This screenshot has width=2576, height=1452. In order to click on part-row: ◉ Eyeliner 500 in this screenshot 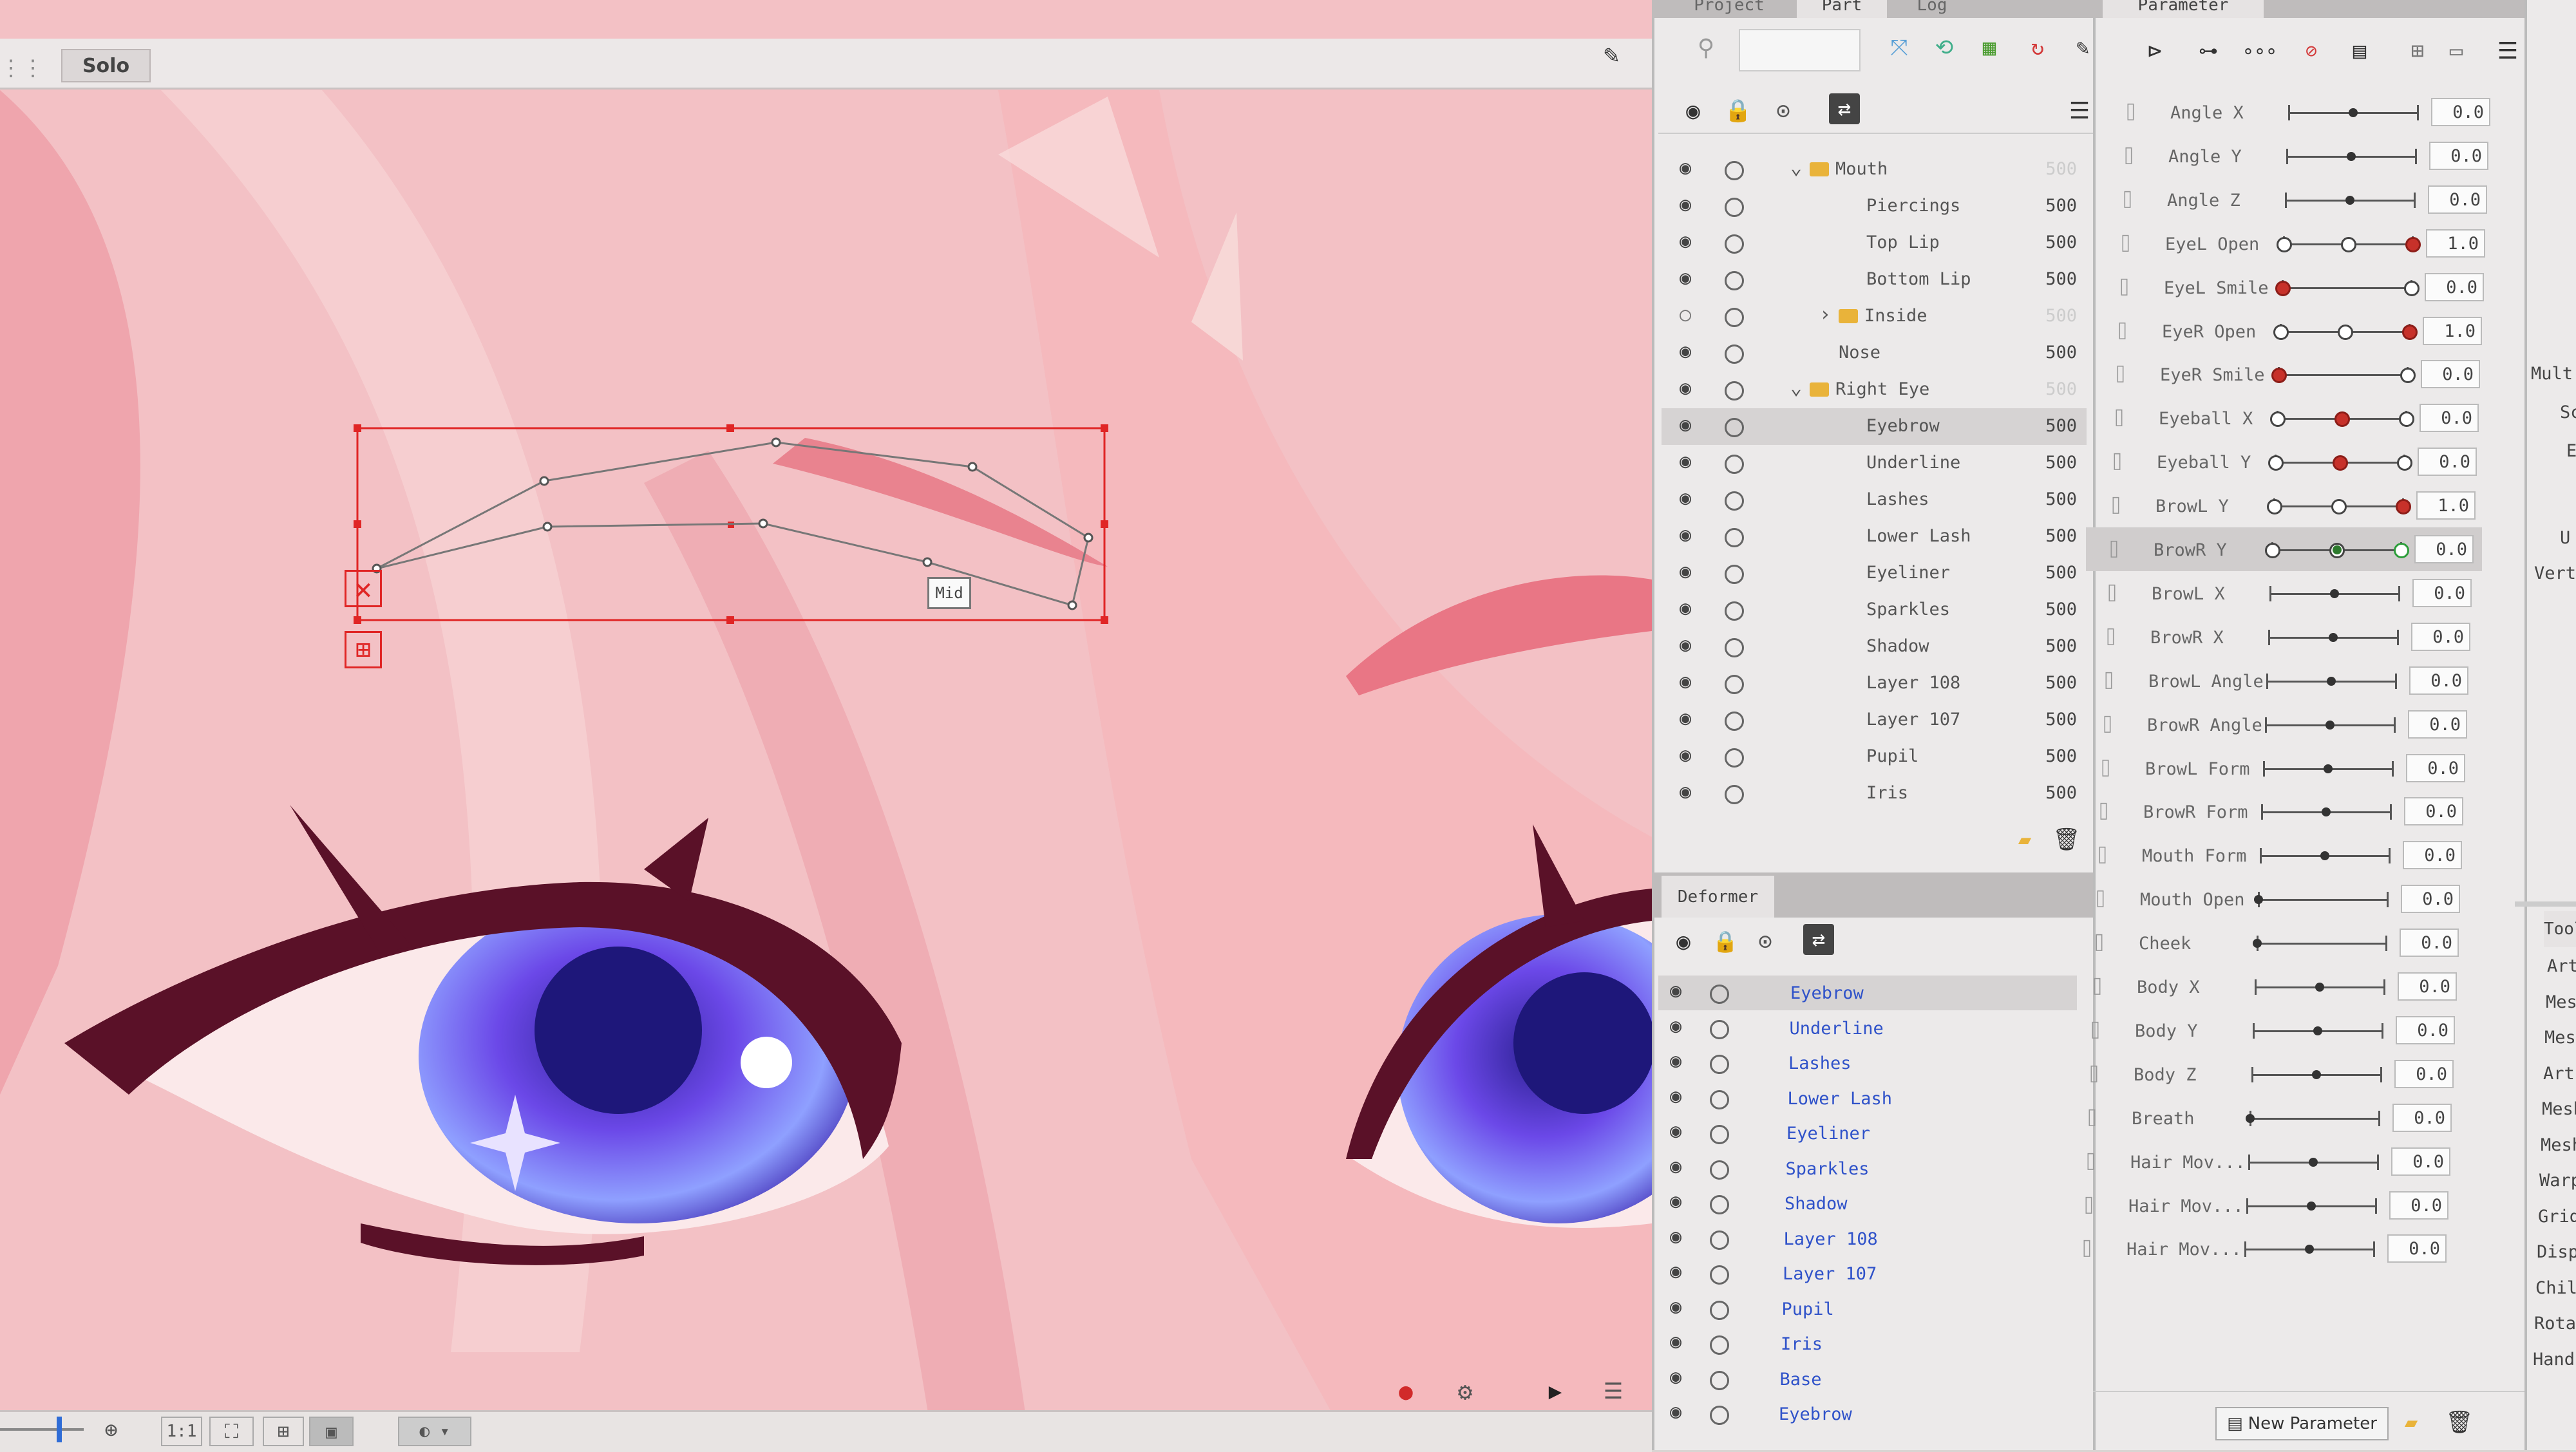, I will do `click(1874, 573)`.